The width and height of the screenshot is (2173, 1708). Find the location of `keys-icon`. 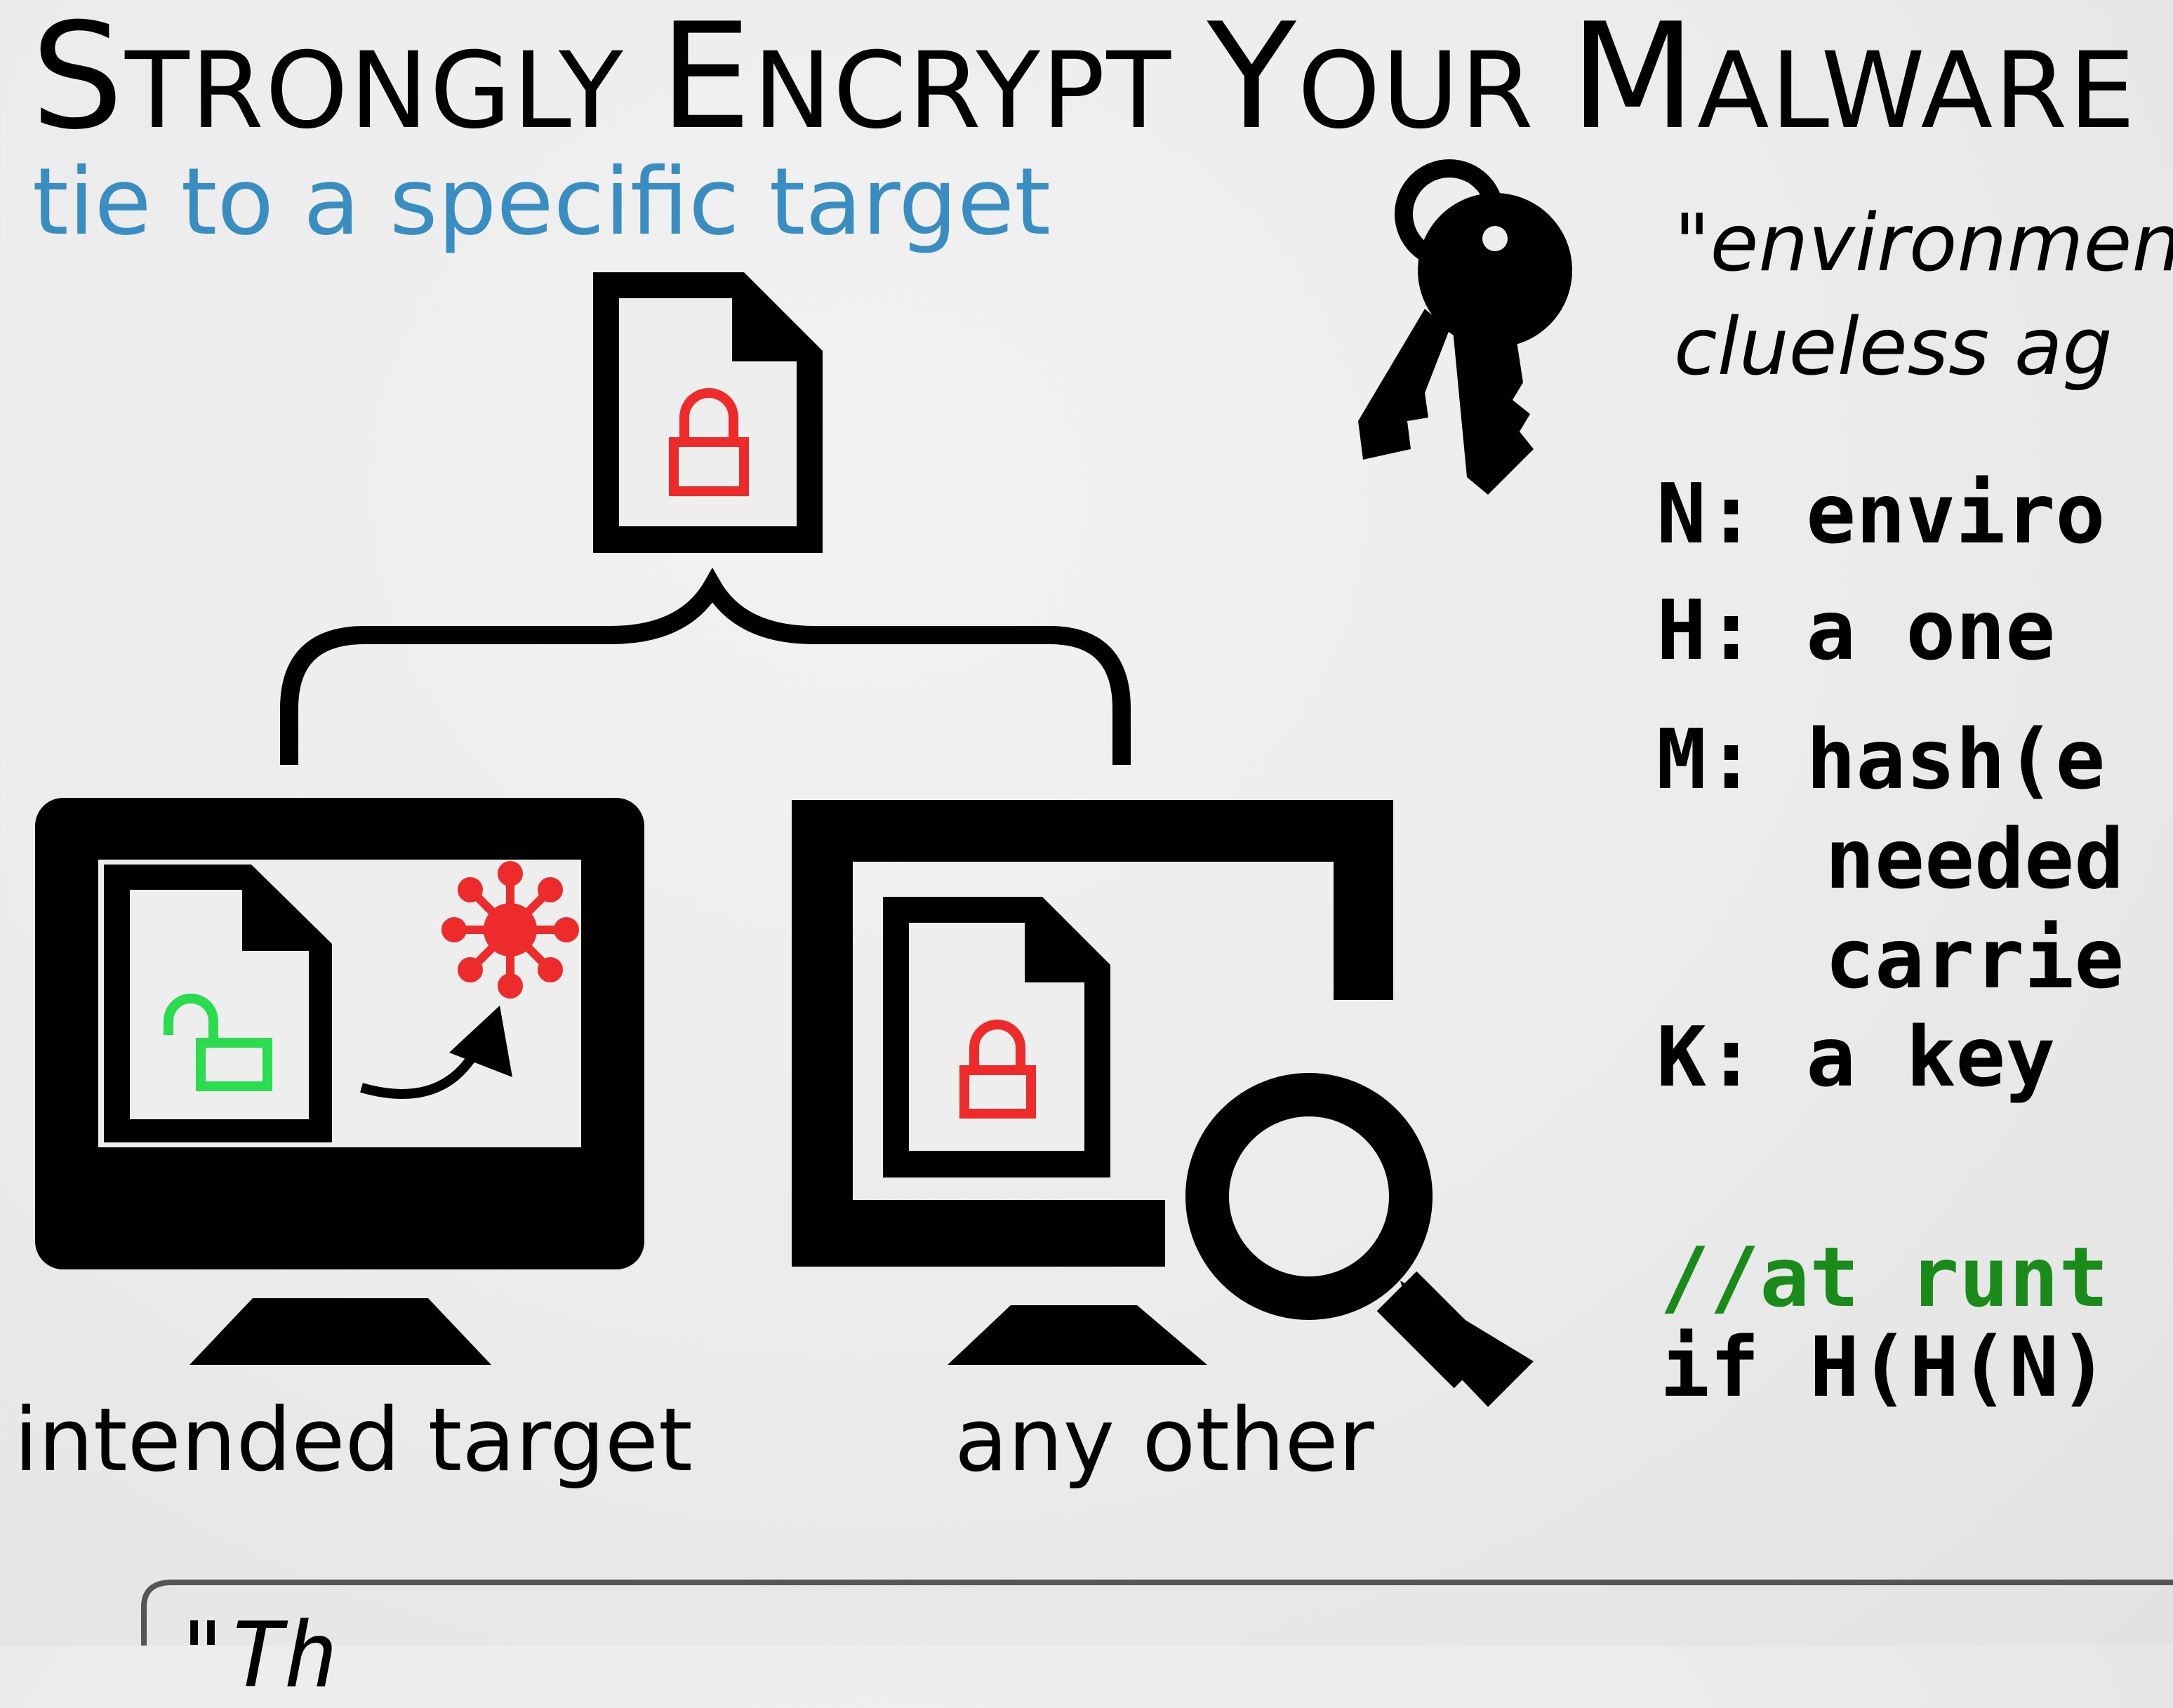

keys-icon is located at coordinates (1465, 327).